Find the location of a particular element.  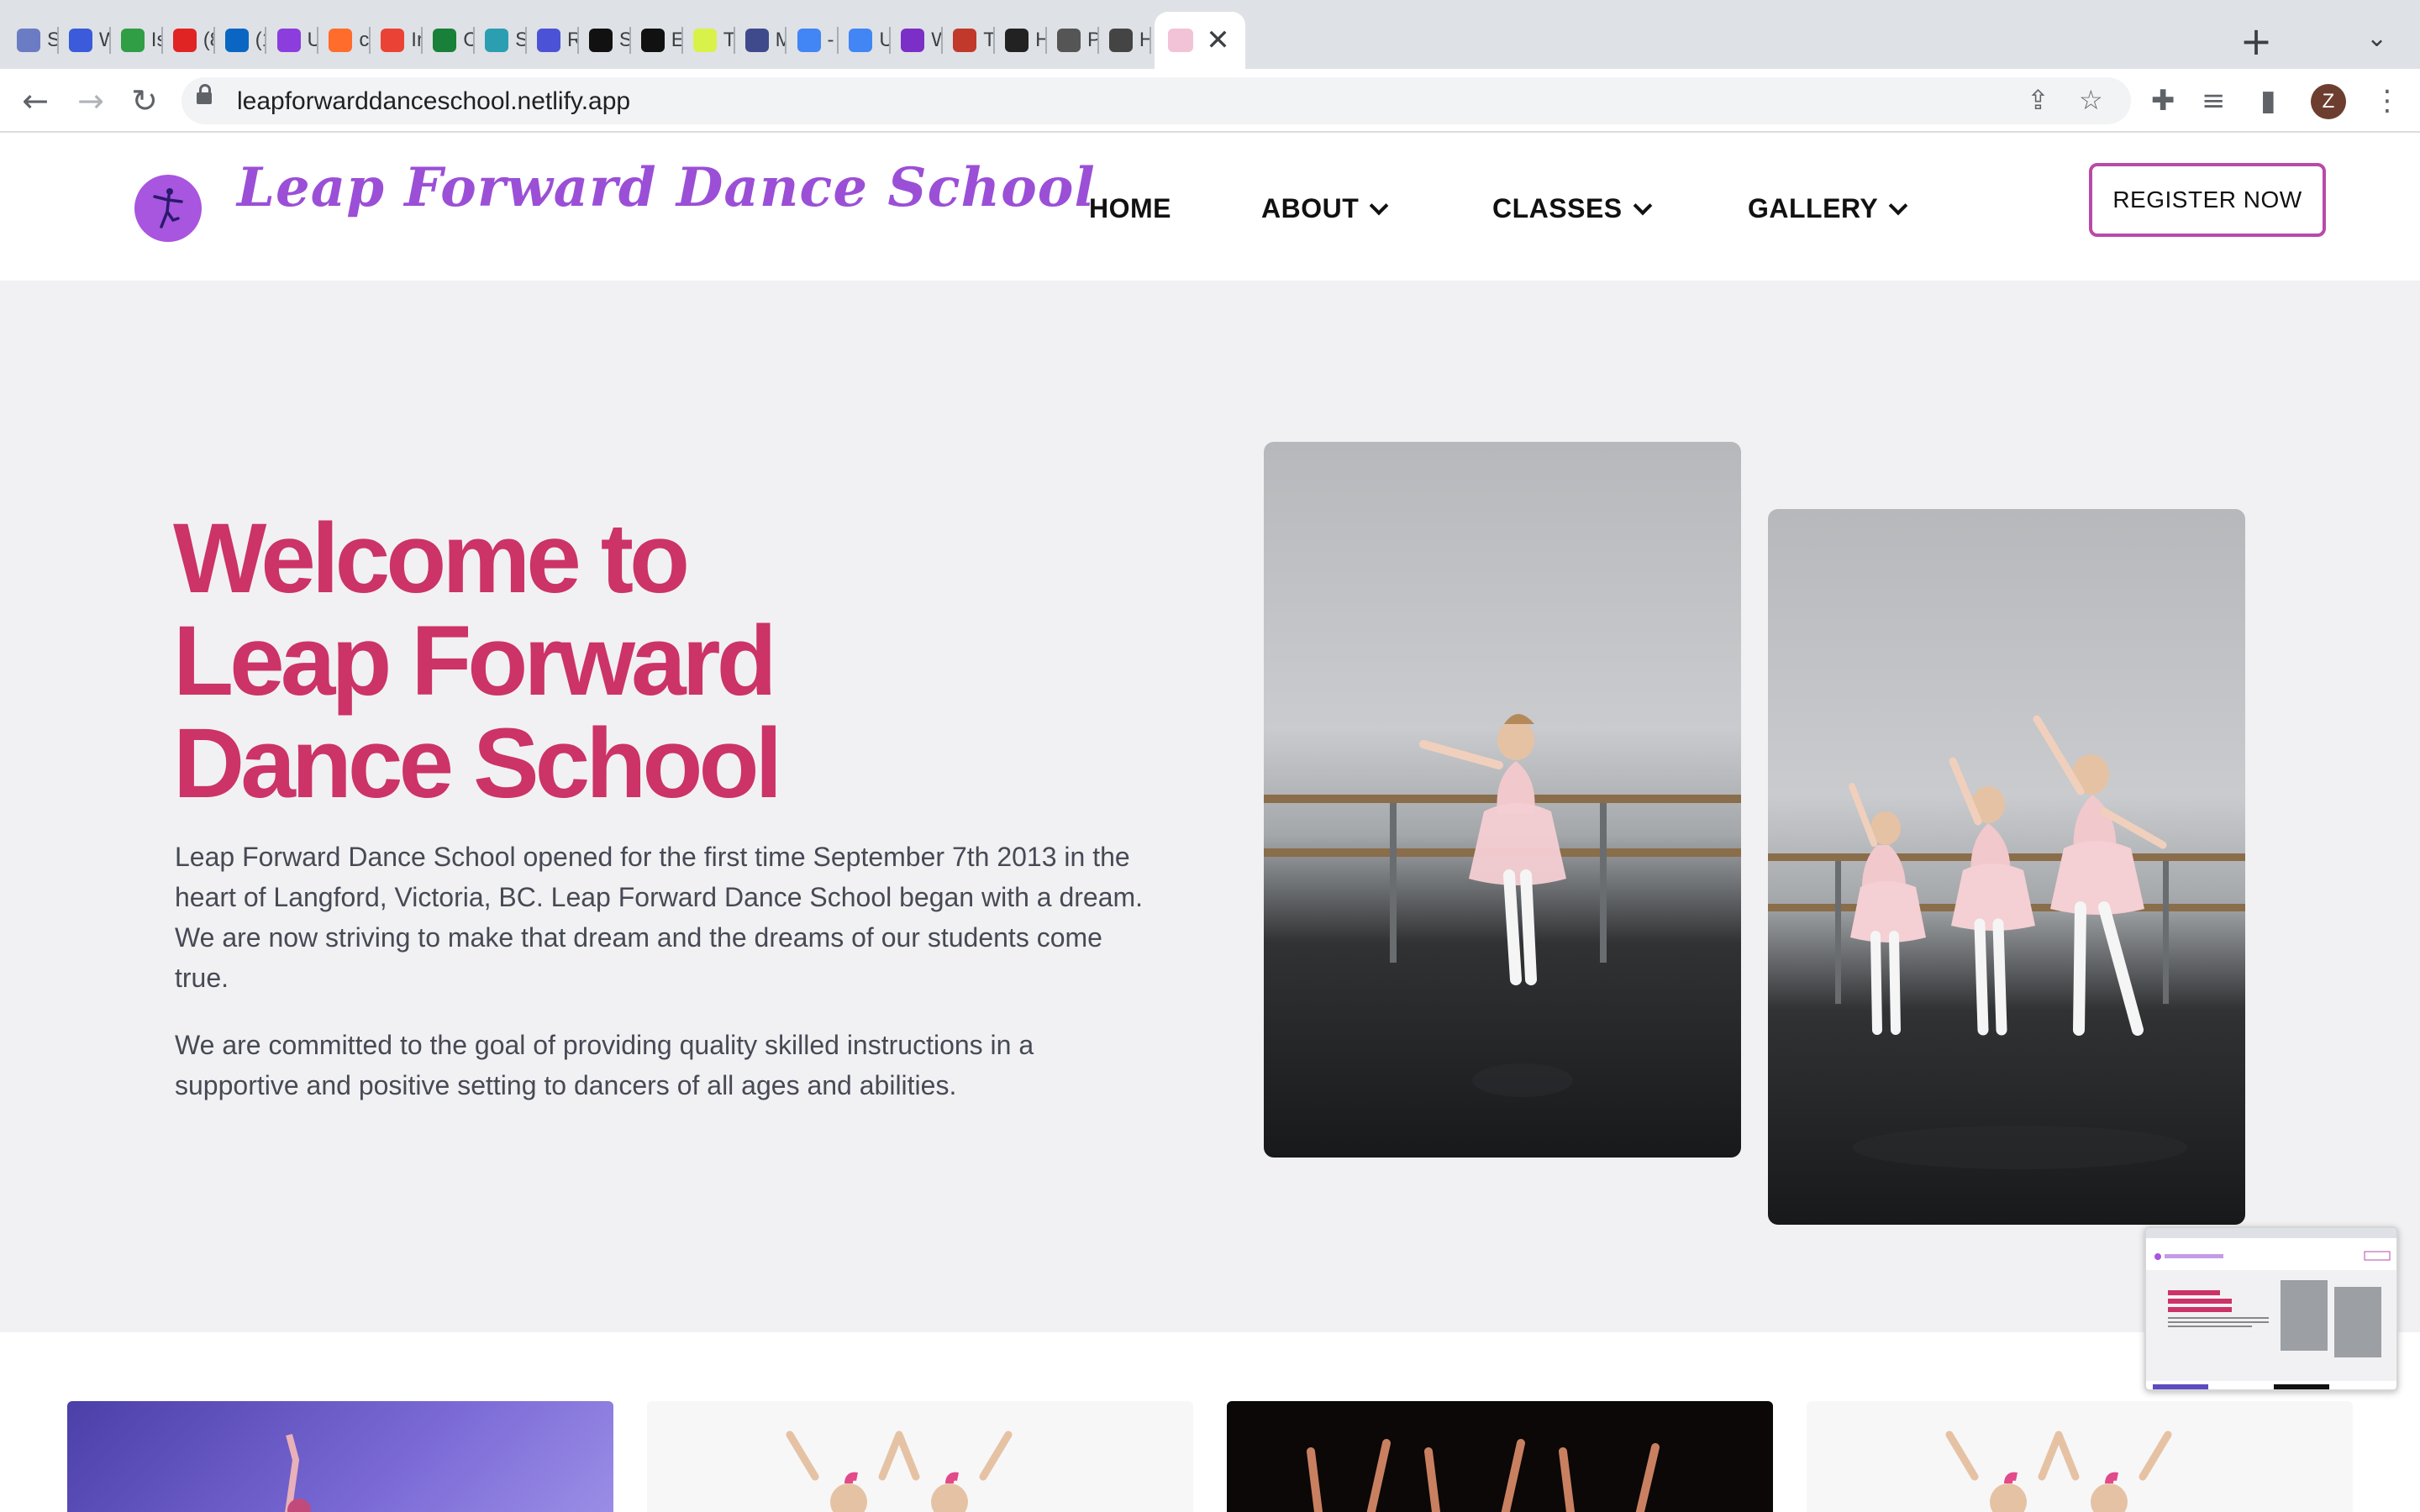

nav-classes: CLASSES is located at coordinates (1572, 208).